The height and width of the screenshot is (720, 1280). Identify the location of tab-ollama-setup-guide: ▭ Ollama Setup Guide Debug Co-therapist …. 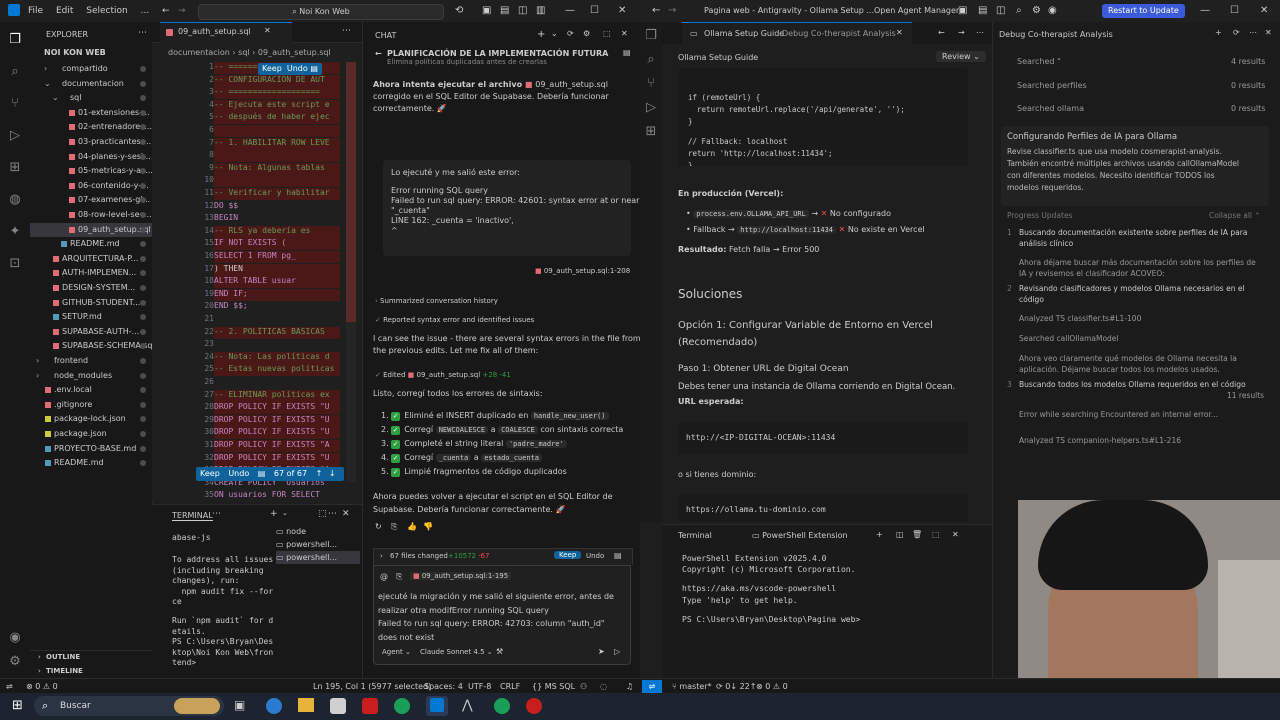
(797, 33).